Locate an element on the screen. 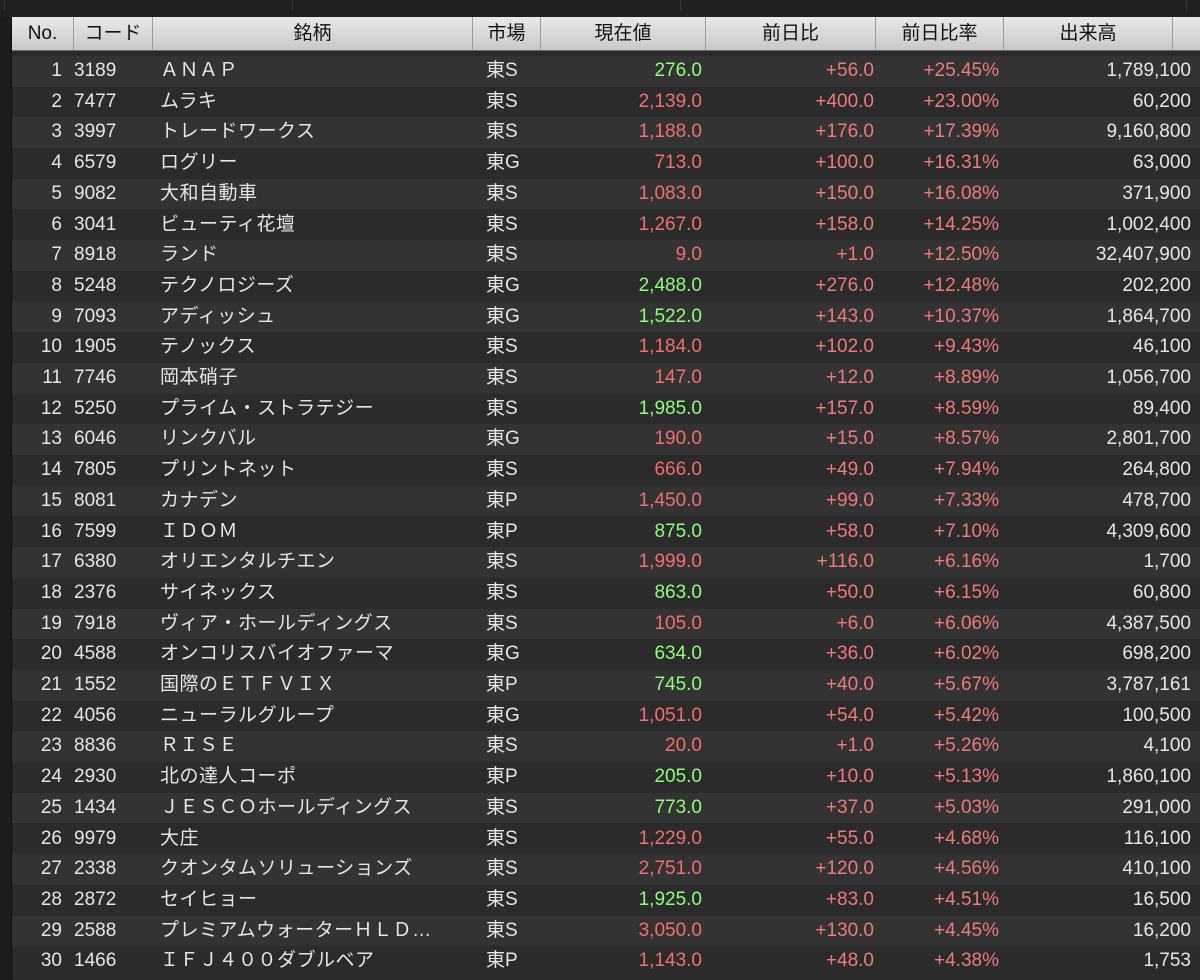  stock-name: 大庄 is located at coordinates (180, 838).